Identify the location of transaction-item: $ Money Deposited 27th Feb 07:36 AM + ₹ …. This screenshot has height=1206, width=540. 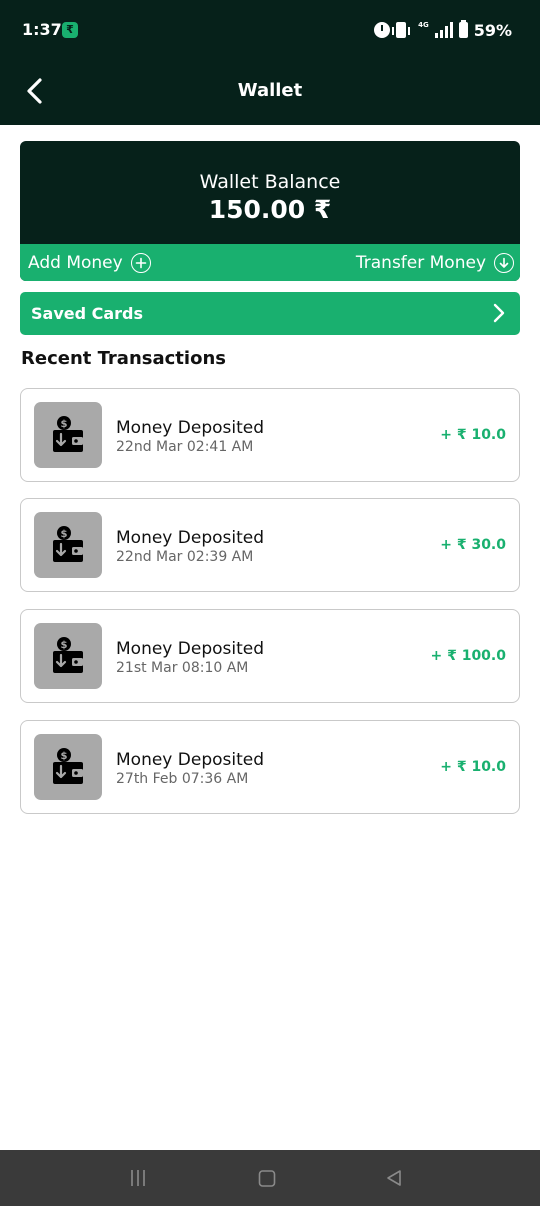
(270, 767).